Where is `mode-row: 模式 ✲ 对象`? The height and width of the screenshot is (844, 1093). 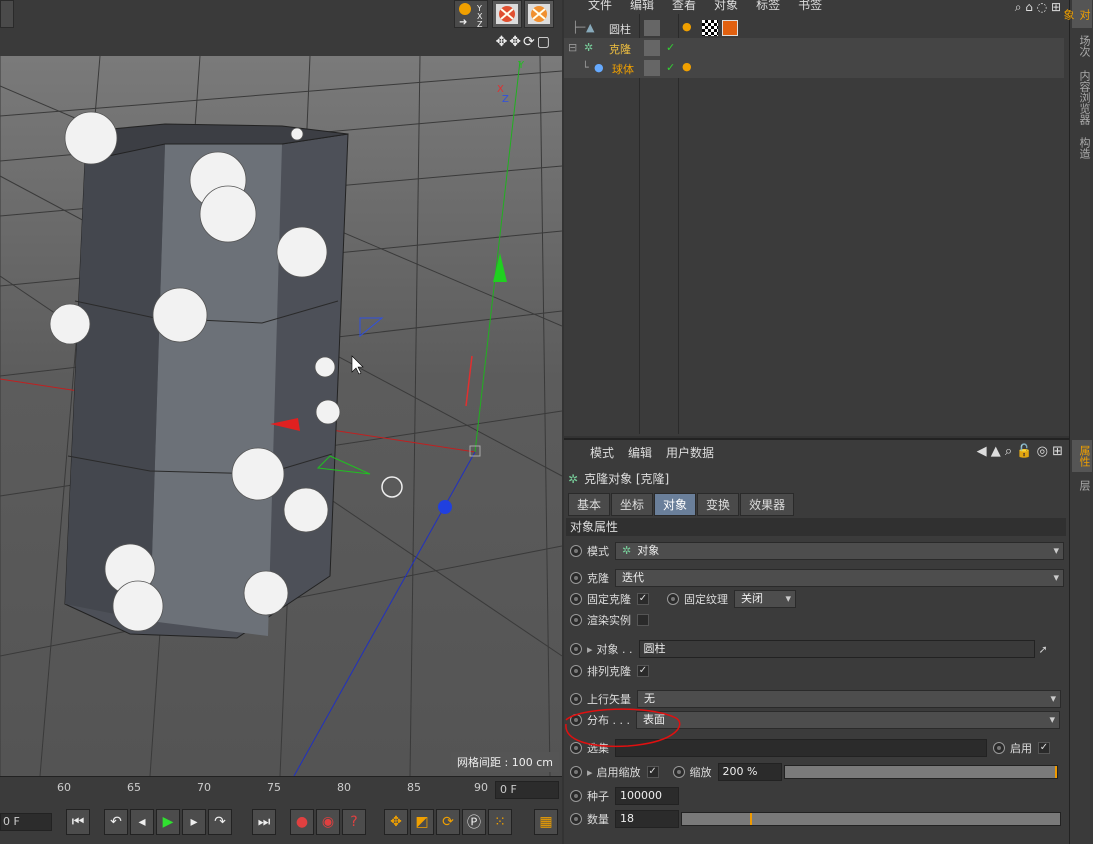
mode-row: 模式 ✲ 对象 is located at coordinates (815, 551).